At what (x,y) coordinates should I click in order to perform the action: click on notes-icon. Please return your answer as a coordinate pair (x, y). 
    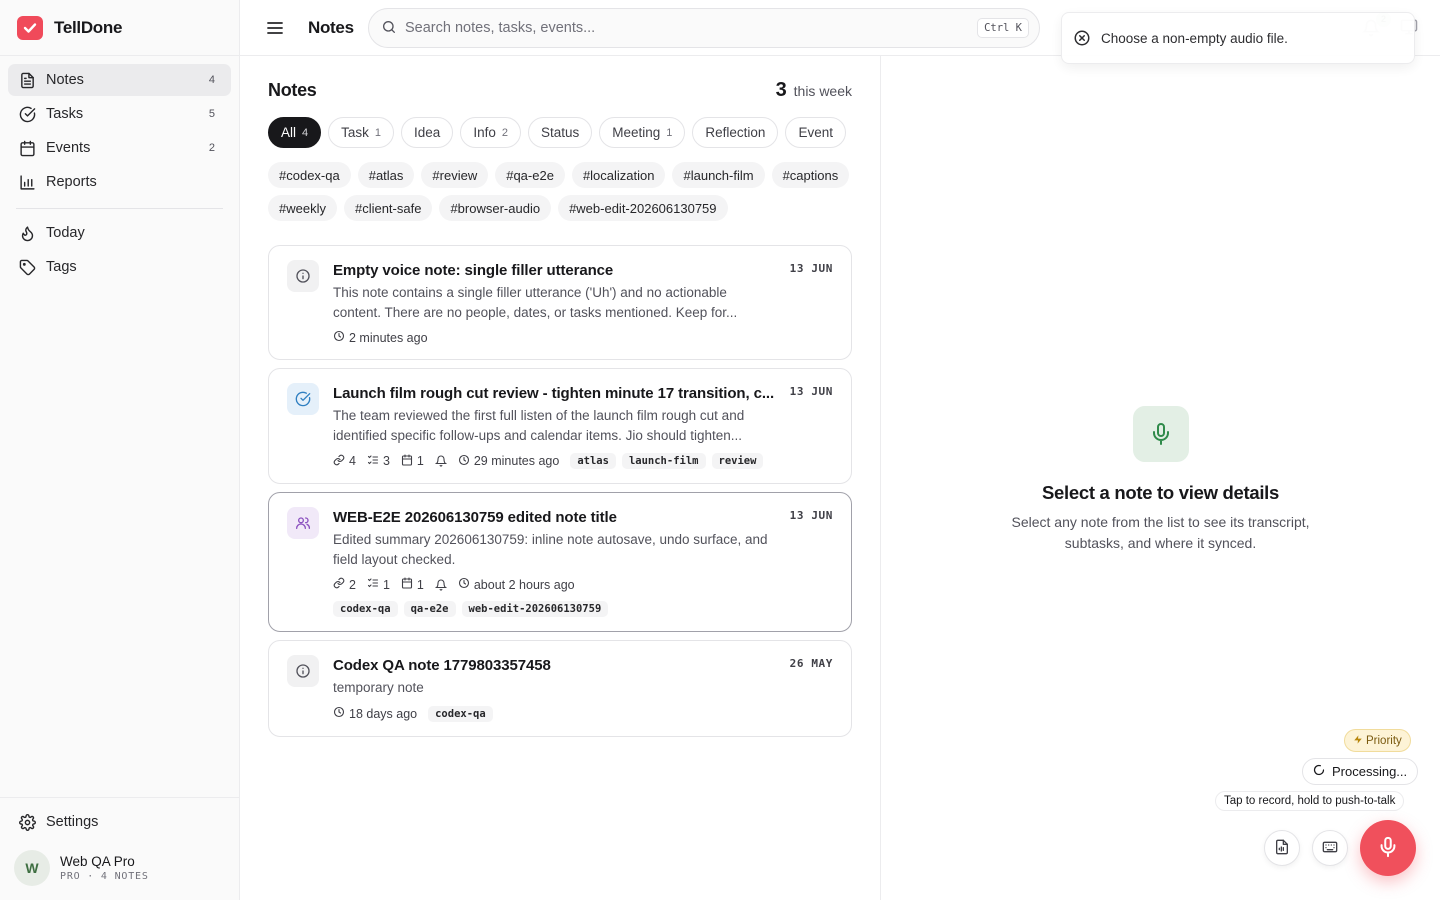
    Looking at the image, I should click on (27, 80).